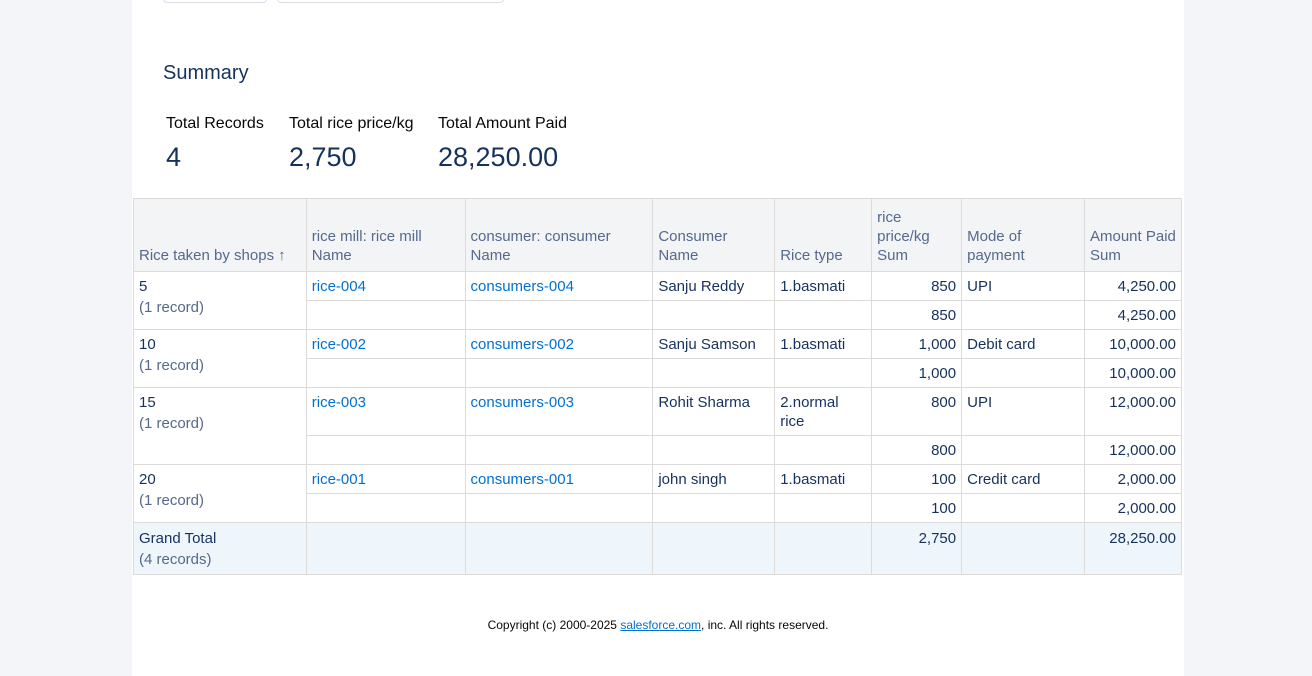 The image size is (1312, 676). What do you see at coordinates (714, 411) in the screenshot?
I see `consumer-name-cell: Rohit Sharma` at bounding box center [714, 411].